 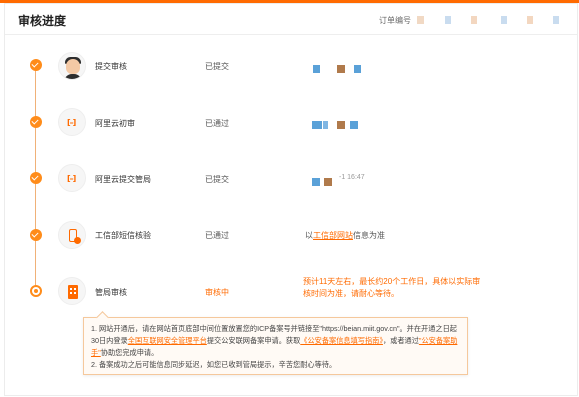 What do you see at coordinates (291, 19) in the screenshot?
I see `card-header: 审核进度 订单编号` at bounding box center [291, 19].